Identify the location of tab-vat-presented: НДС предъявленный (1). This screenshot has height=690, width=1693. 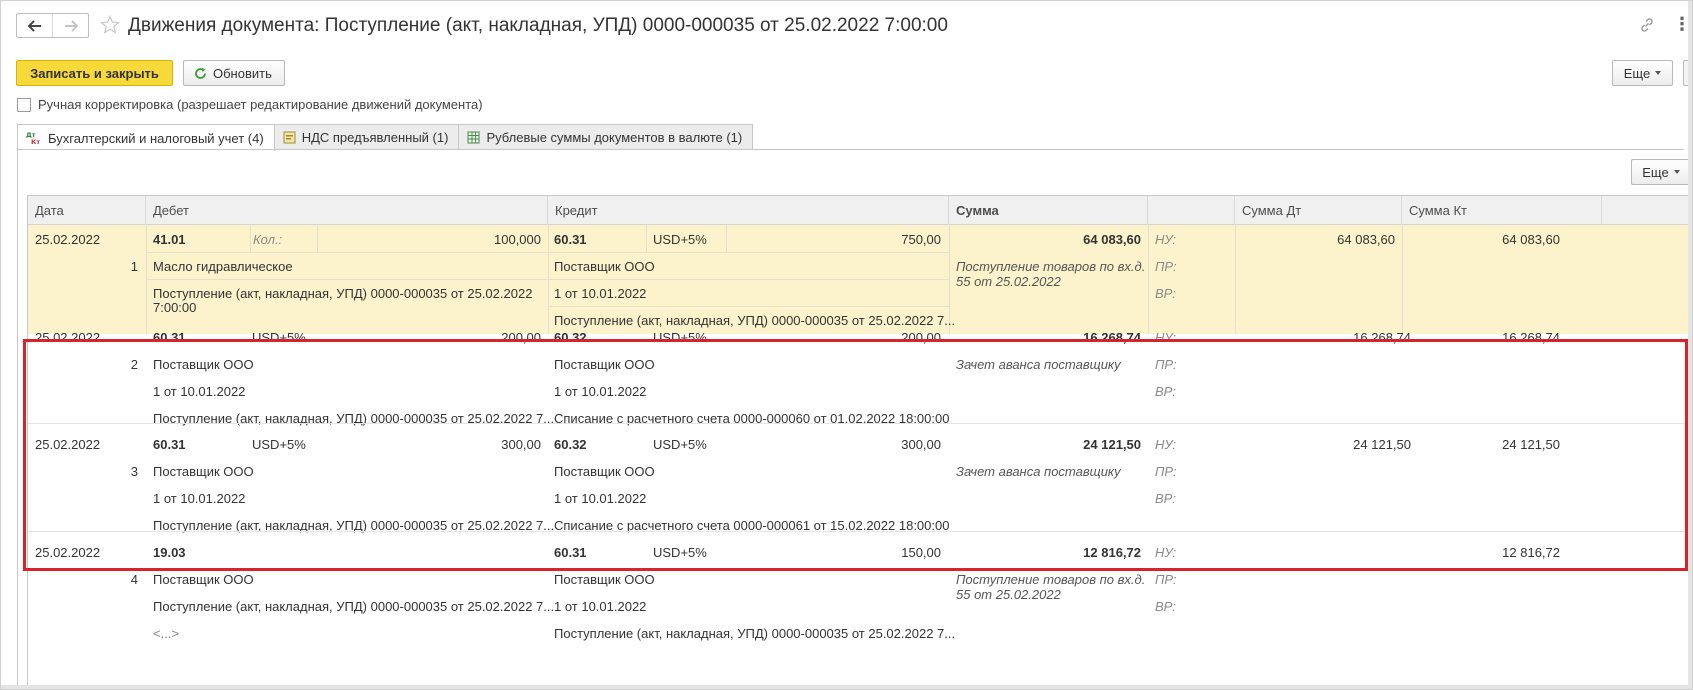
(366, 137).